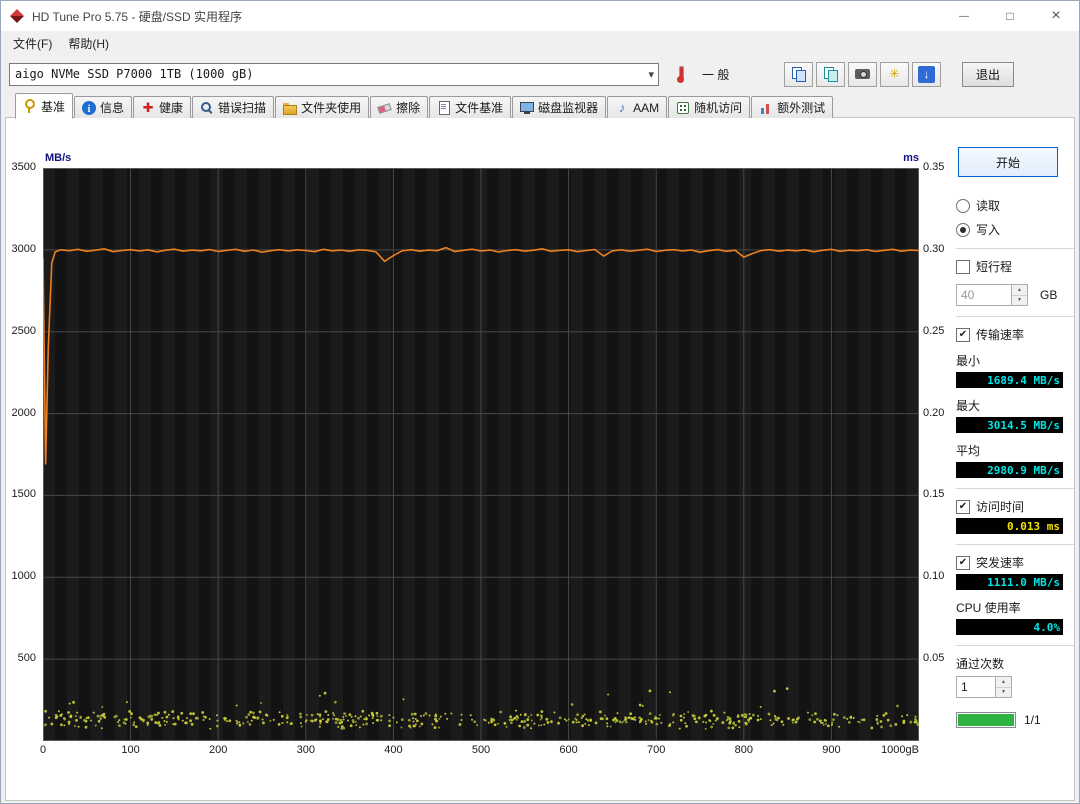 This screenshot has width=1080, height=804. I want to click on copy-text-button, so click(798, 74).